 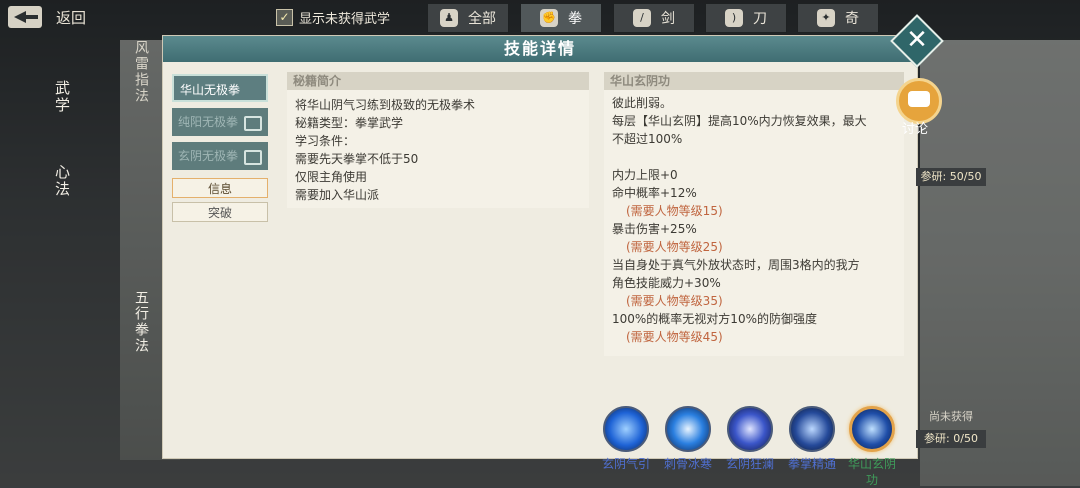 What do you see at coordinates (951, 416) in the screenshot?
I see `not-obtained-label: 尚未获得` at bounding box center [951, 416].